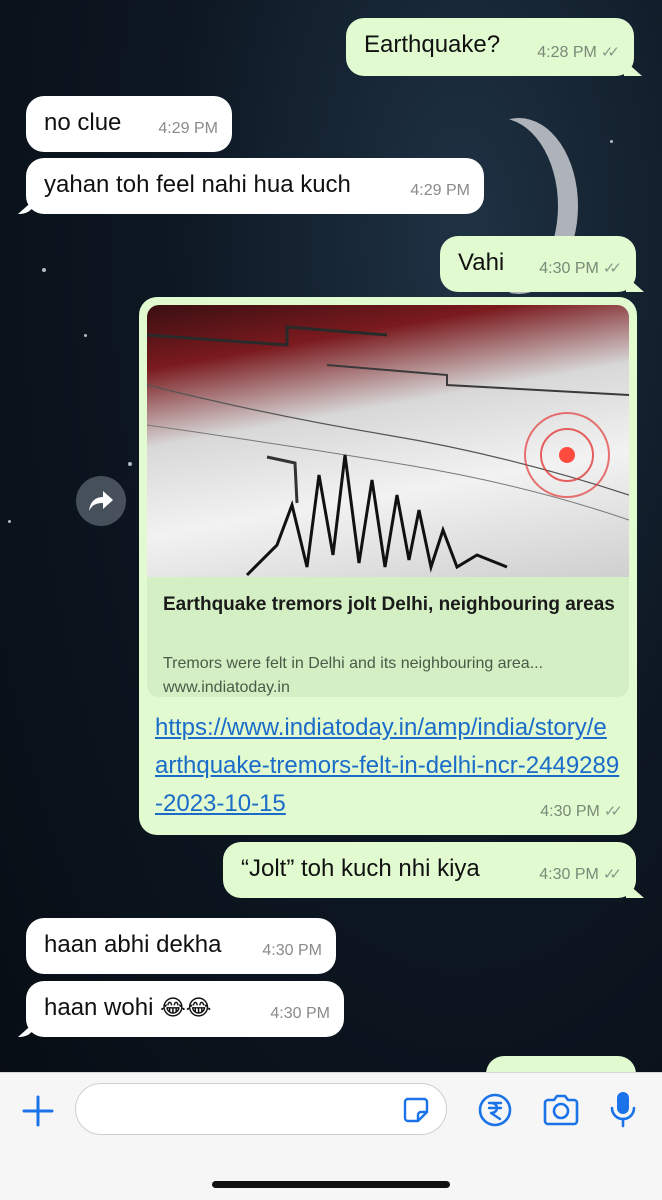 Image resolution: width=662 pixels, height=1200 pixels. I want to click on message-text: no clue, so click(83, 122).